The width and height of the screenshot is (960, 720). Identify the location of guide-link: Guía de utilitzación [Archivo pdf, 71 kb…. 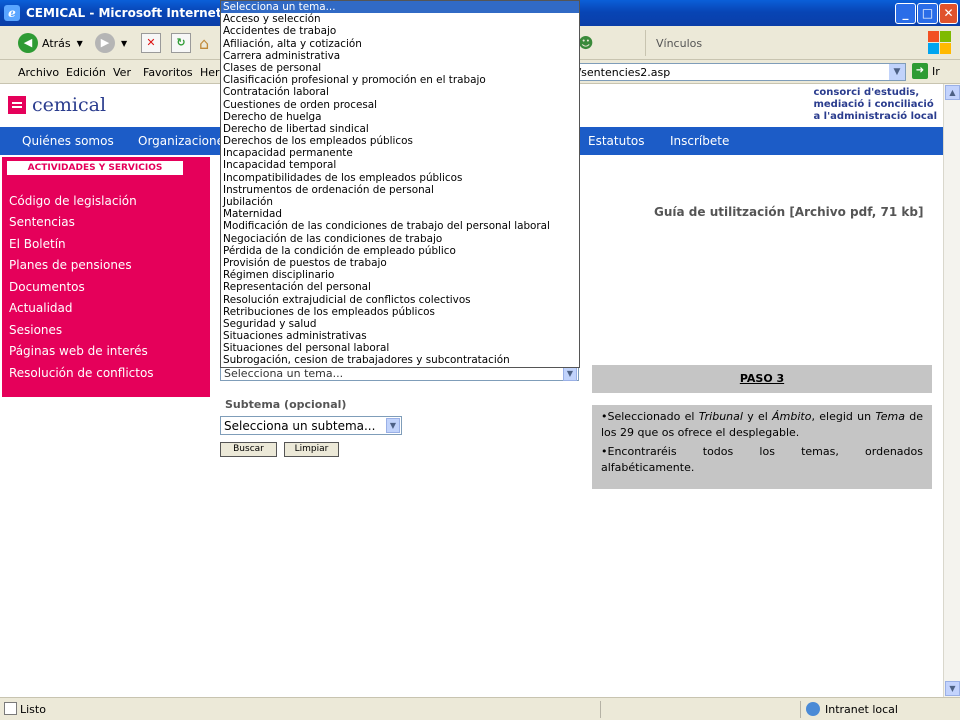
(788, 212).